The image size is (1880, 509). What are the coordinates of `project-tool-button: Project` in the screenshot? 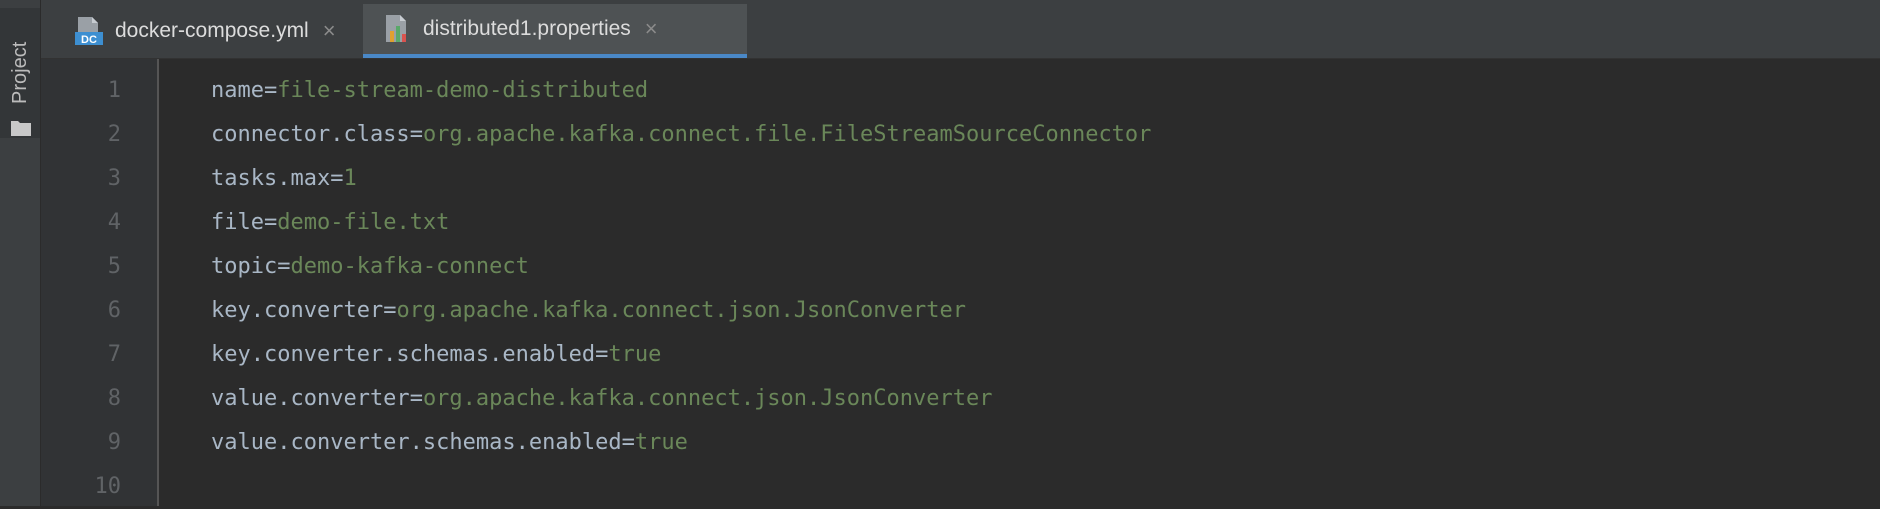 It's located at (20, 73).